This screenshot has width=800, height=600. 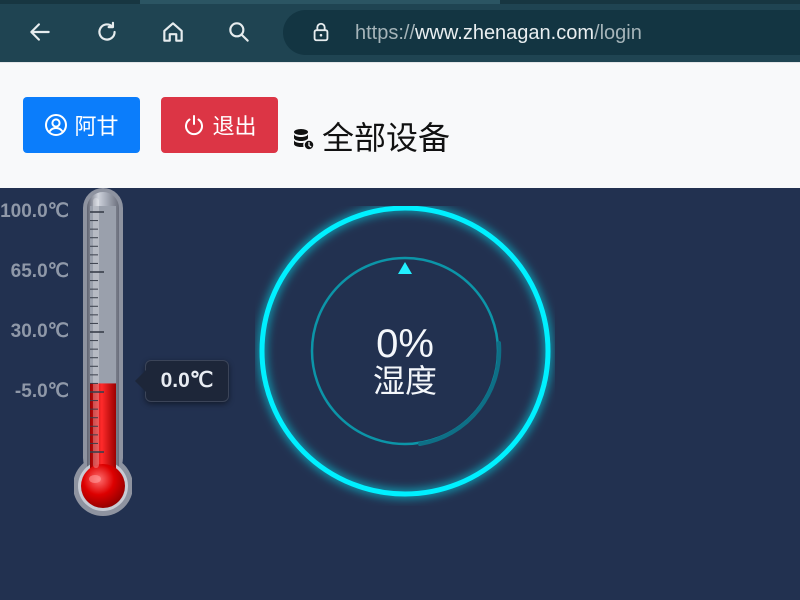 What do you see at coordinates (56, 125) in the screenshot?
I see `user-circle-icon` at bounding box center [56, 125].